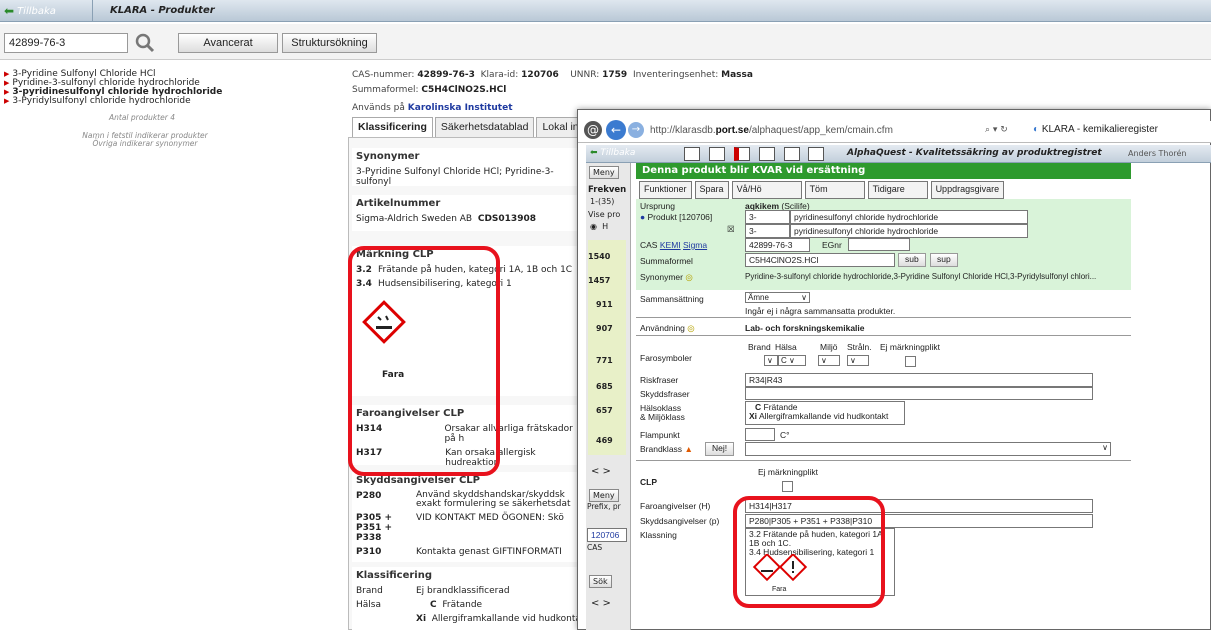 Image resolution: width=1211 pixels, height=630 pixels. Describe the element at coordinates (662, 417) in the screenshot. I see `environment-class-label: & Miljöklass` at that location.